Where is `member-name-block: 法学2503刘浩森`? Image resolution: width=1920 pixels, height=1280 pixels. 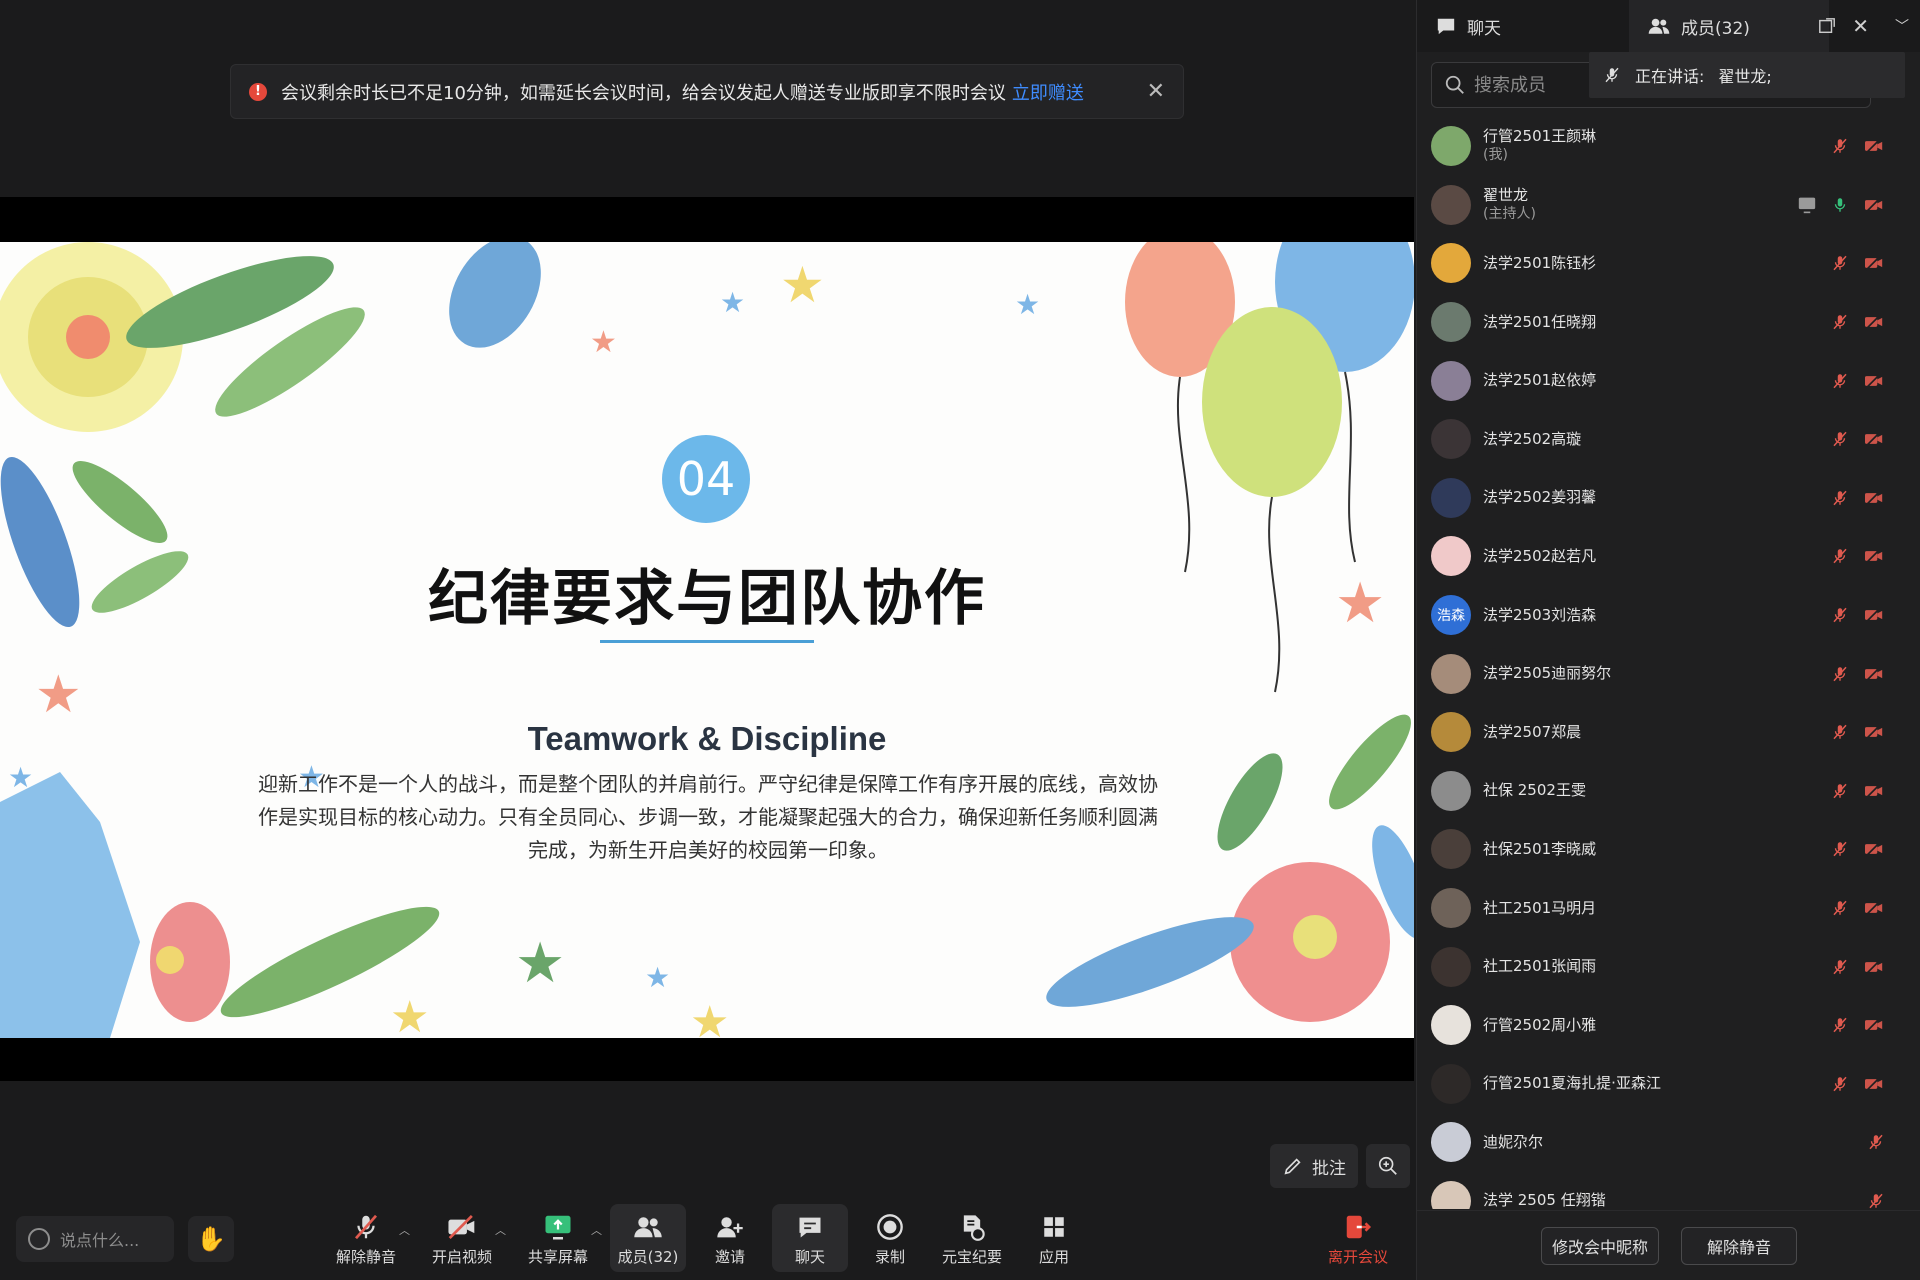 member-name-block: 法学2503刘浩森 is located at coordinates (1539, 615).